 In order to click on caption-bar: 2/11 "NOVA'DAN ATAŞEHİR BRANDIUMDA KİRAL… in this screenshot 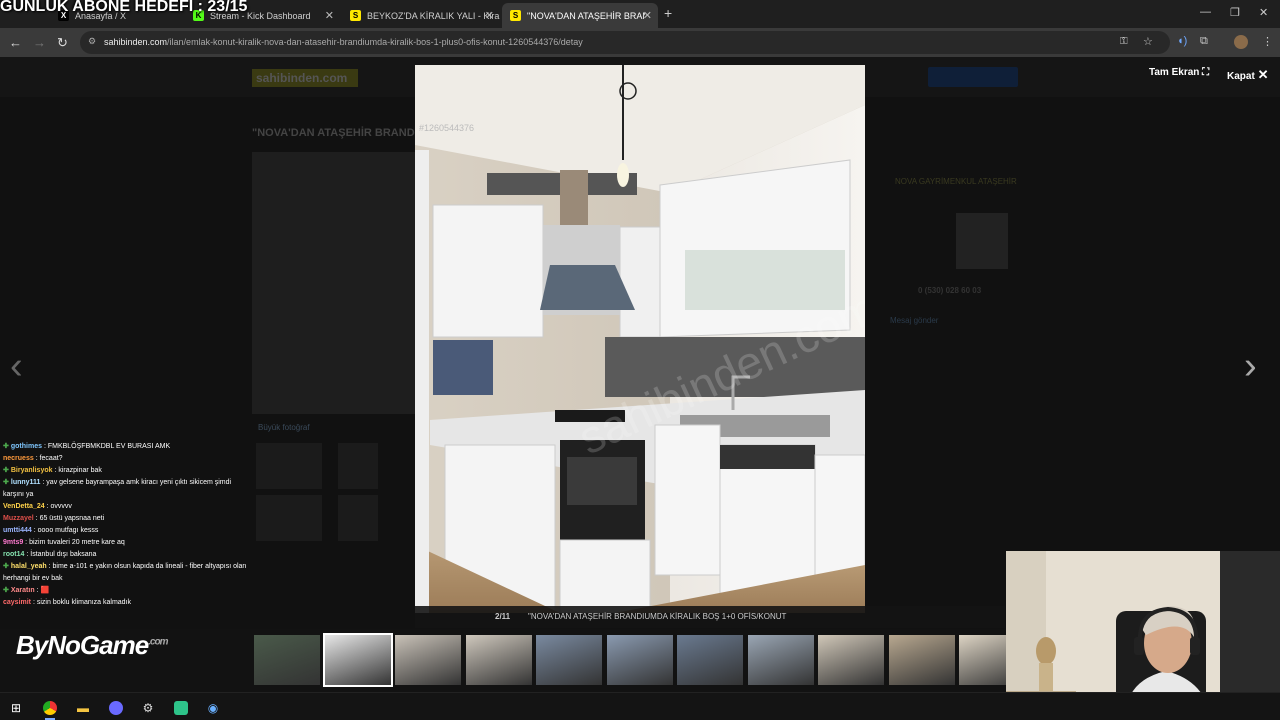, I will do `click(710, 617)`.